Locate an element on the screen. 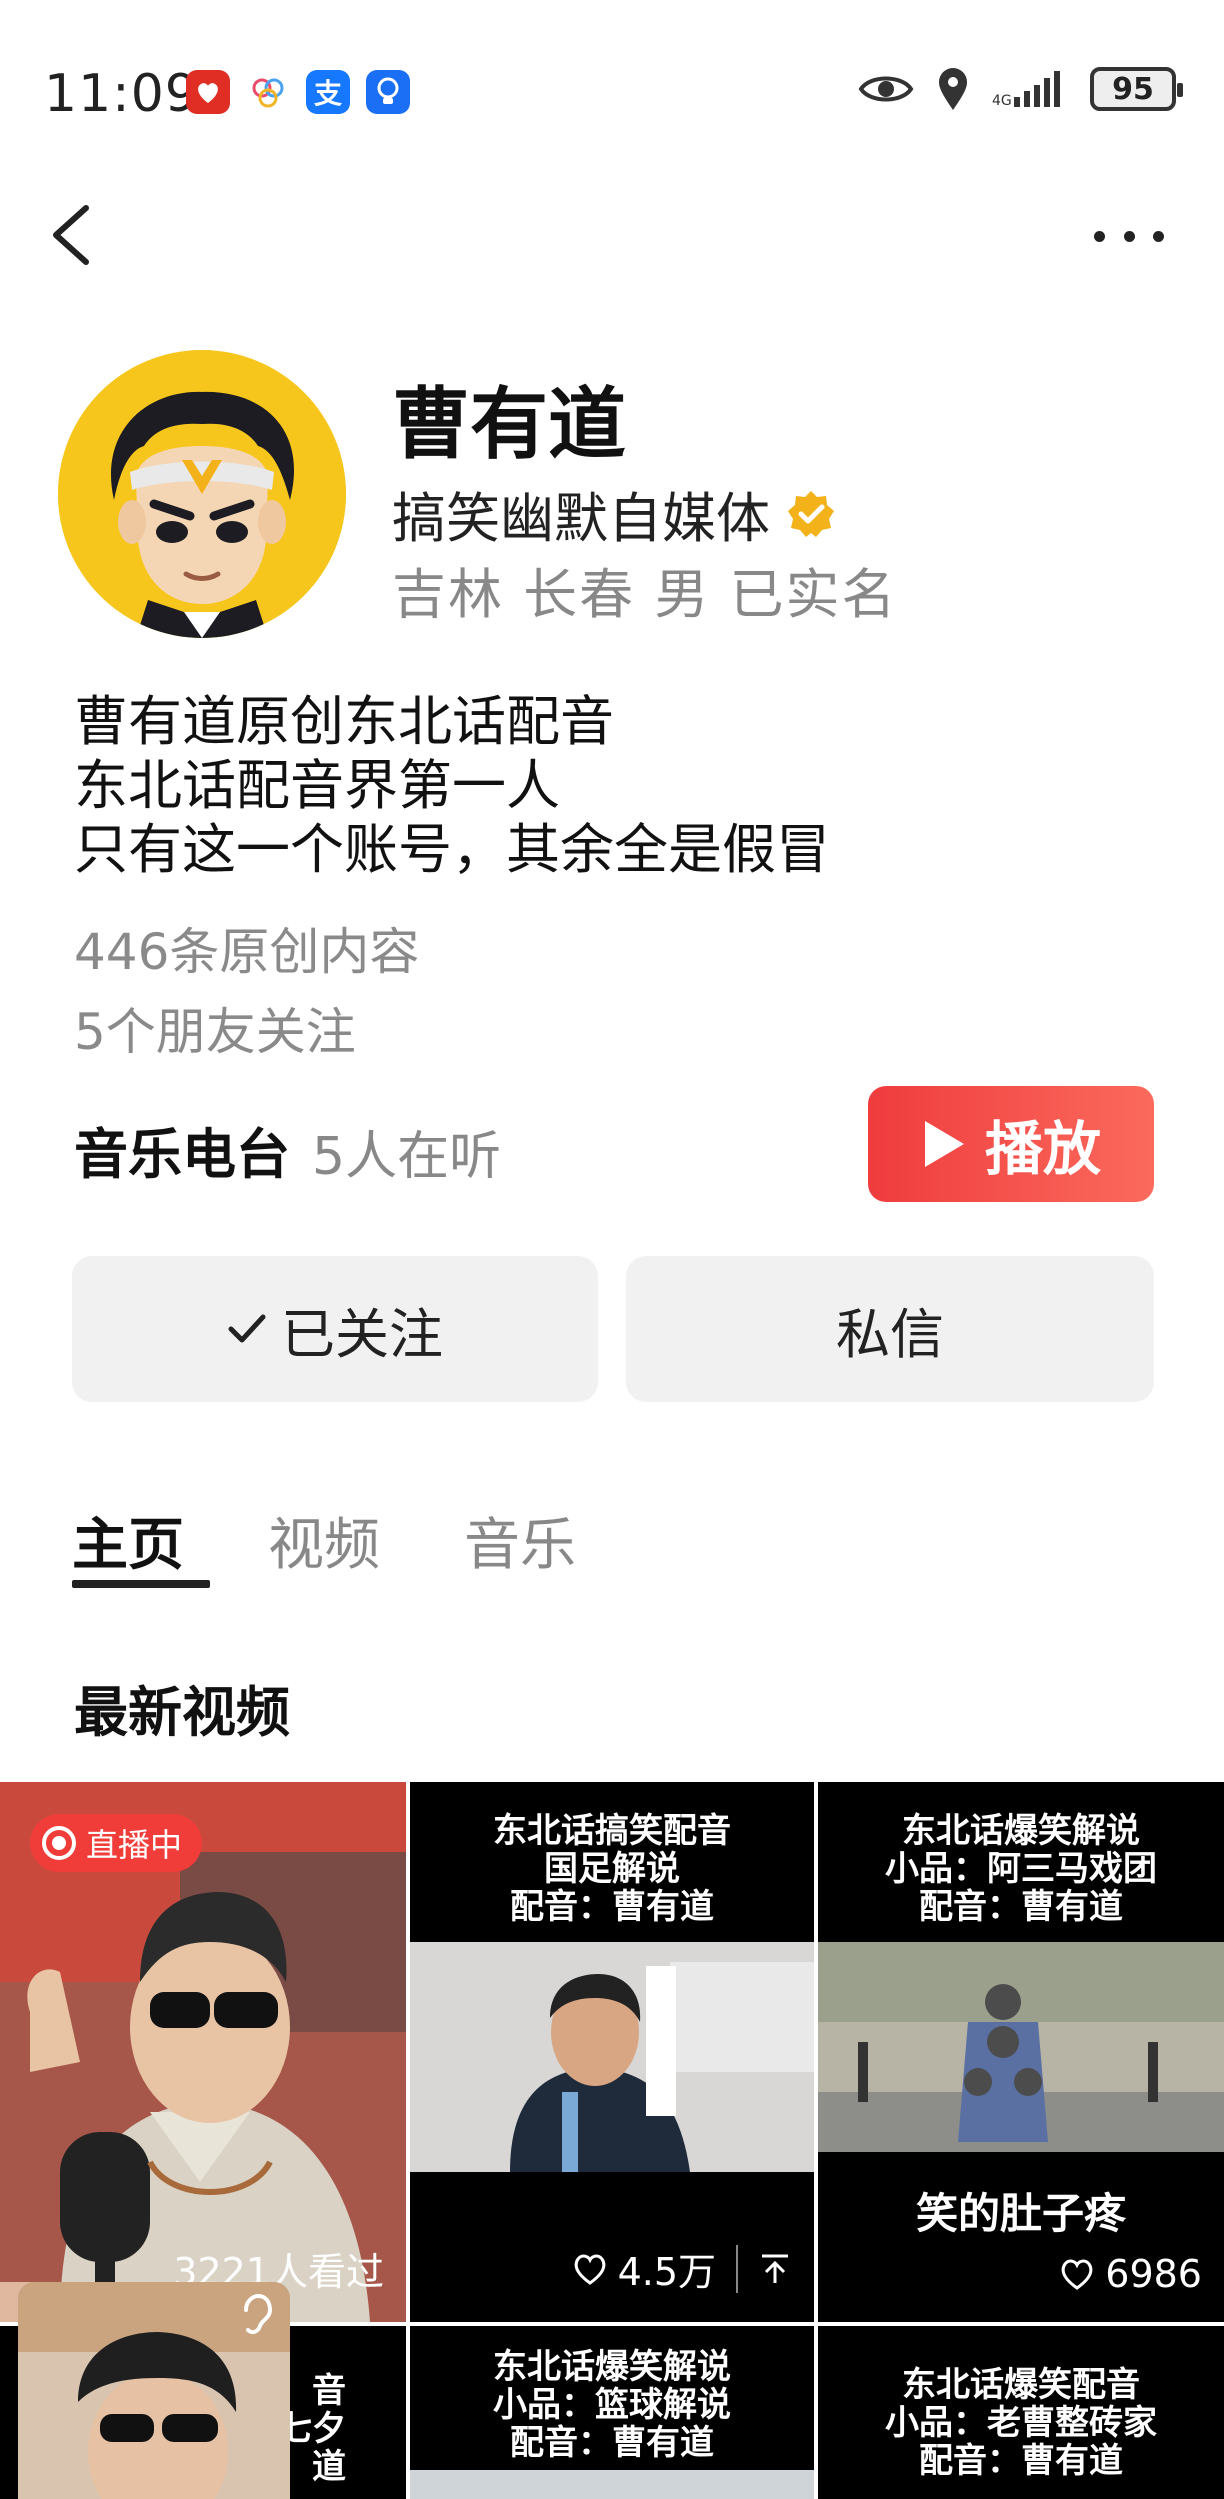 The image size is (1224, 2499). battery-indicator: 95 is located at coordinates (1136, 89).